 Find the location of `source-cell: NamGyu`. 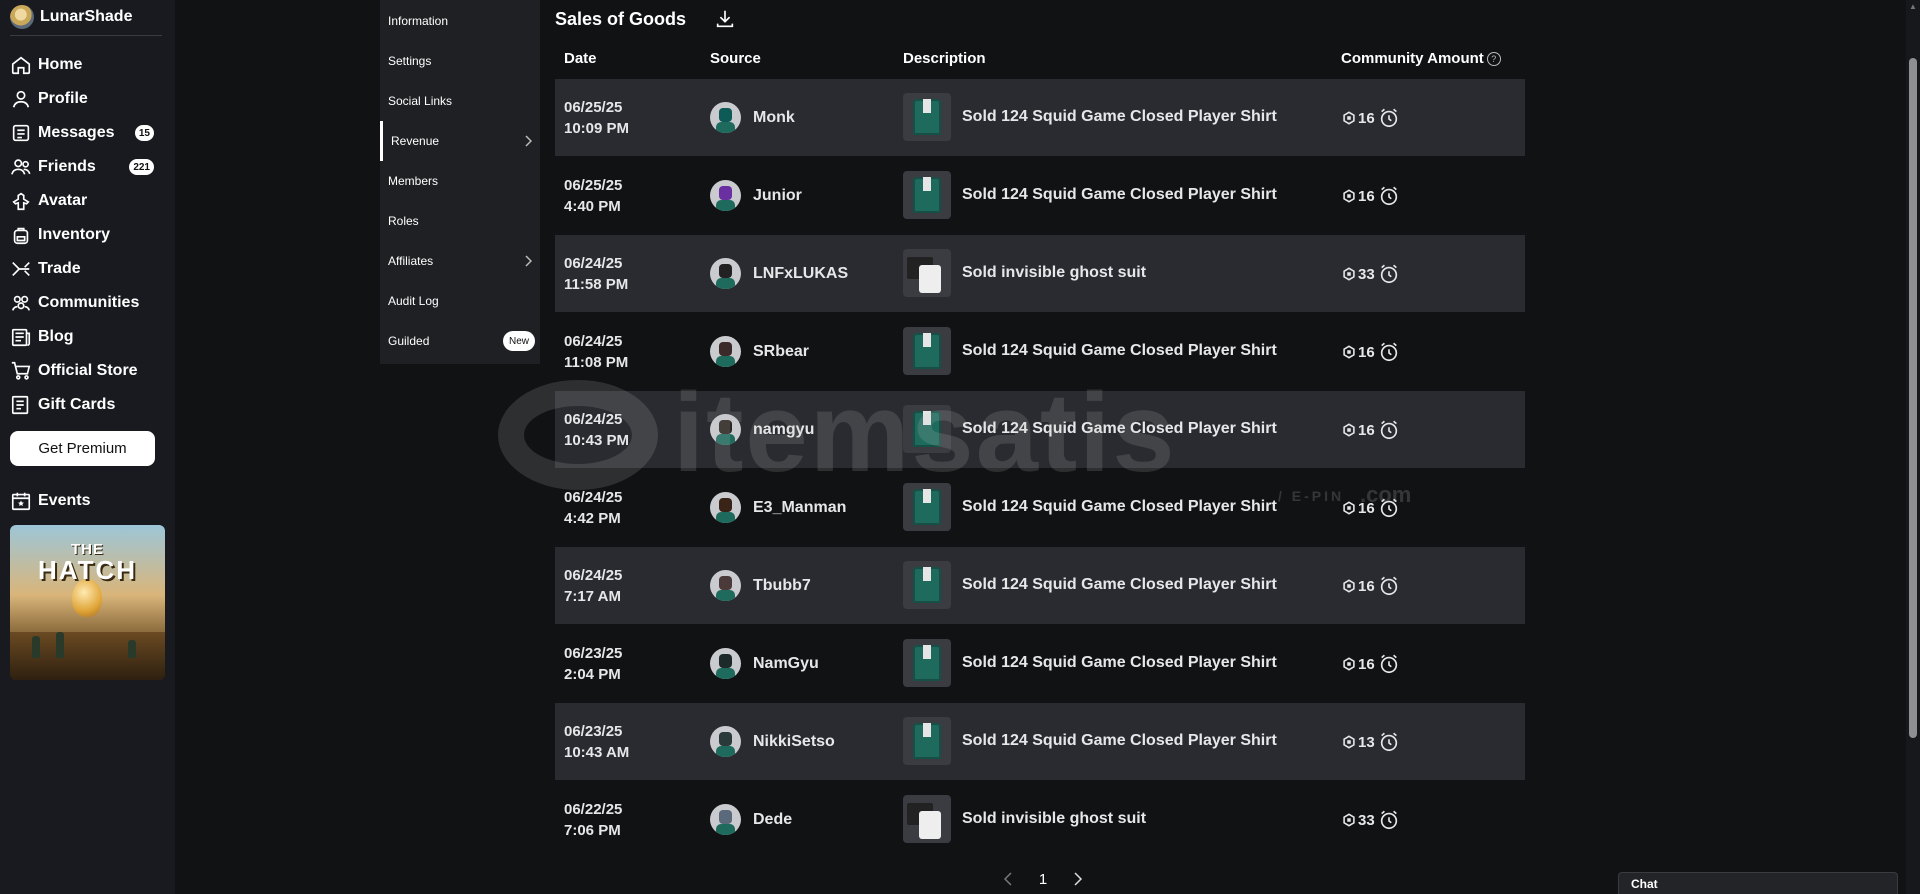

source-cell: NamGyu is located at coordinates (764, 663).